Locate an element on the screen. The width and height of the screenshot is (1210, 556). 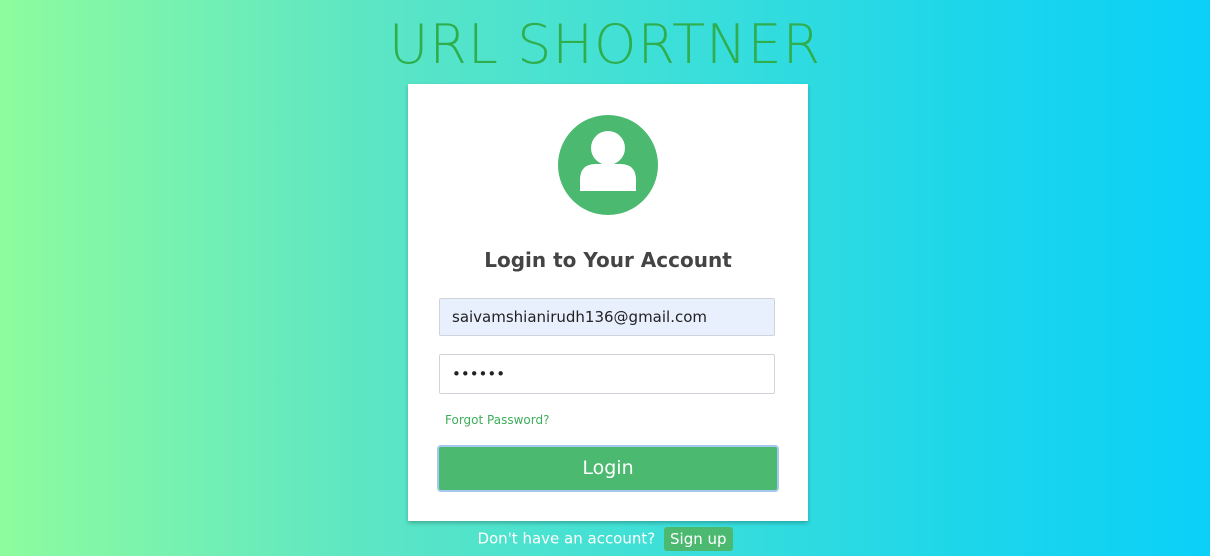
signup-button: Sign up is located at coordinates (698, 538).